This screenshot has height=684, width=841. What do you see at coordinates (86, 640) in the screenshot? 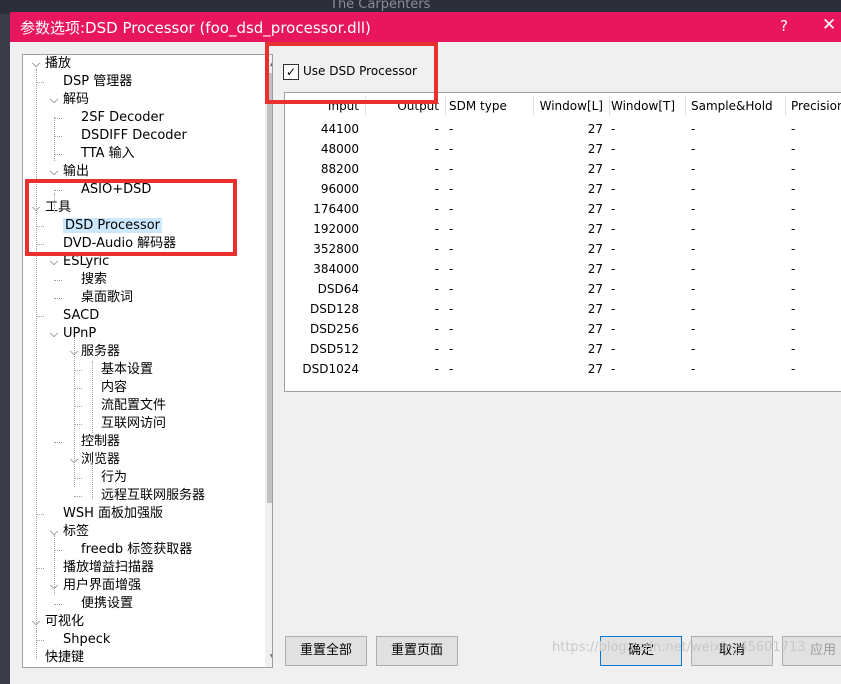
I see `tree-item: Shpeck` at bounding box center [86, 640].